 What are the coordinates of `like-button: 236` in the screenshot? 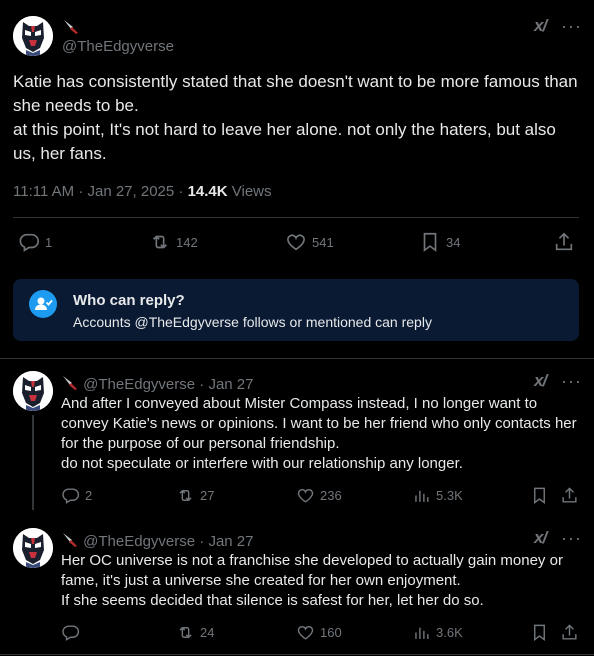 It's located at (319, 495).